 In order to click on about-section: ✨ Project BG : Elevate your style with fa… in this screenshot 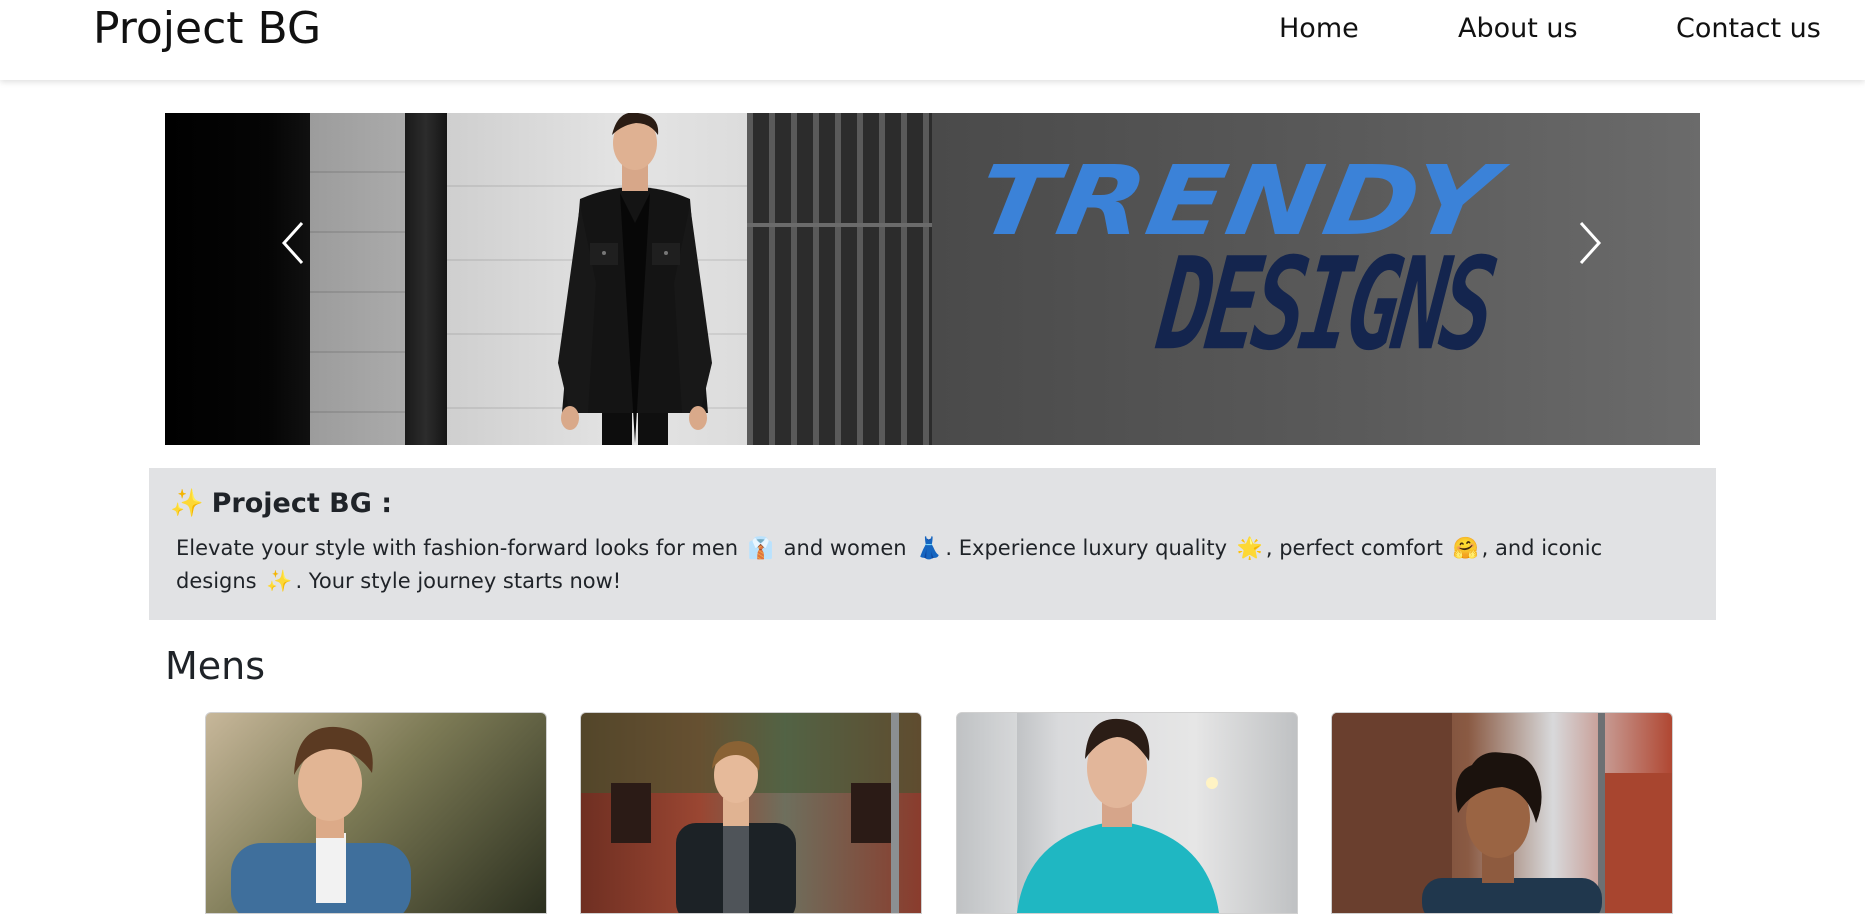, I will do `click(932, 544)`.